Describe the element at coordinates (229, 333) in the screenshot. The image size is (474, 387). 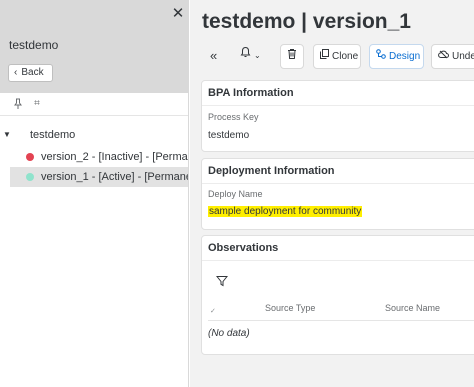
I see `empty-table-text: (No data)` at that location.